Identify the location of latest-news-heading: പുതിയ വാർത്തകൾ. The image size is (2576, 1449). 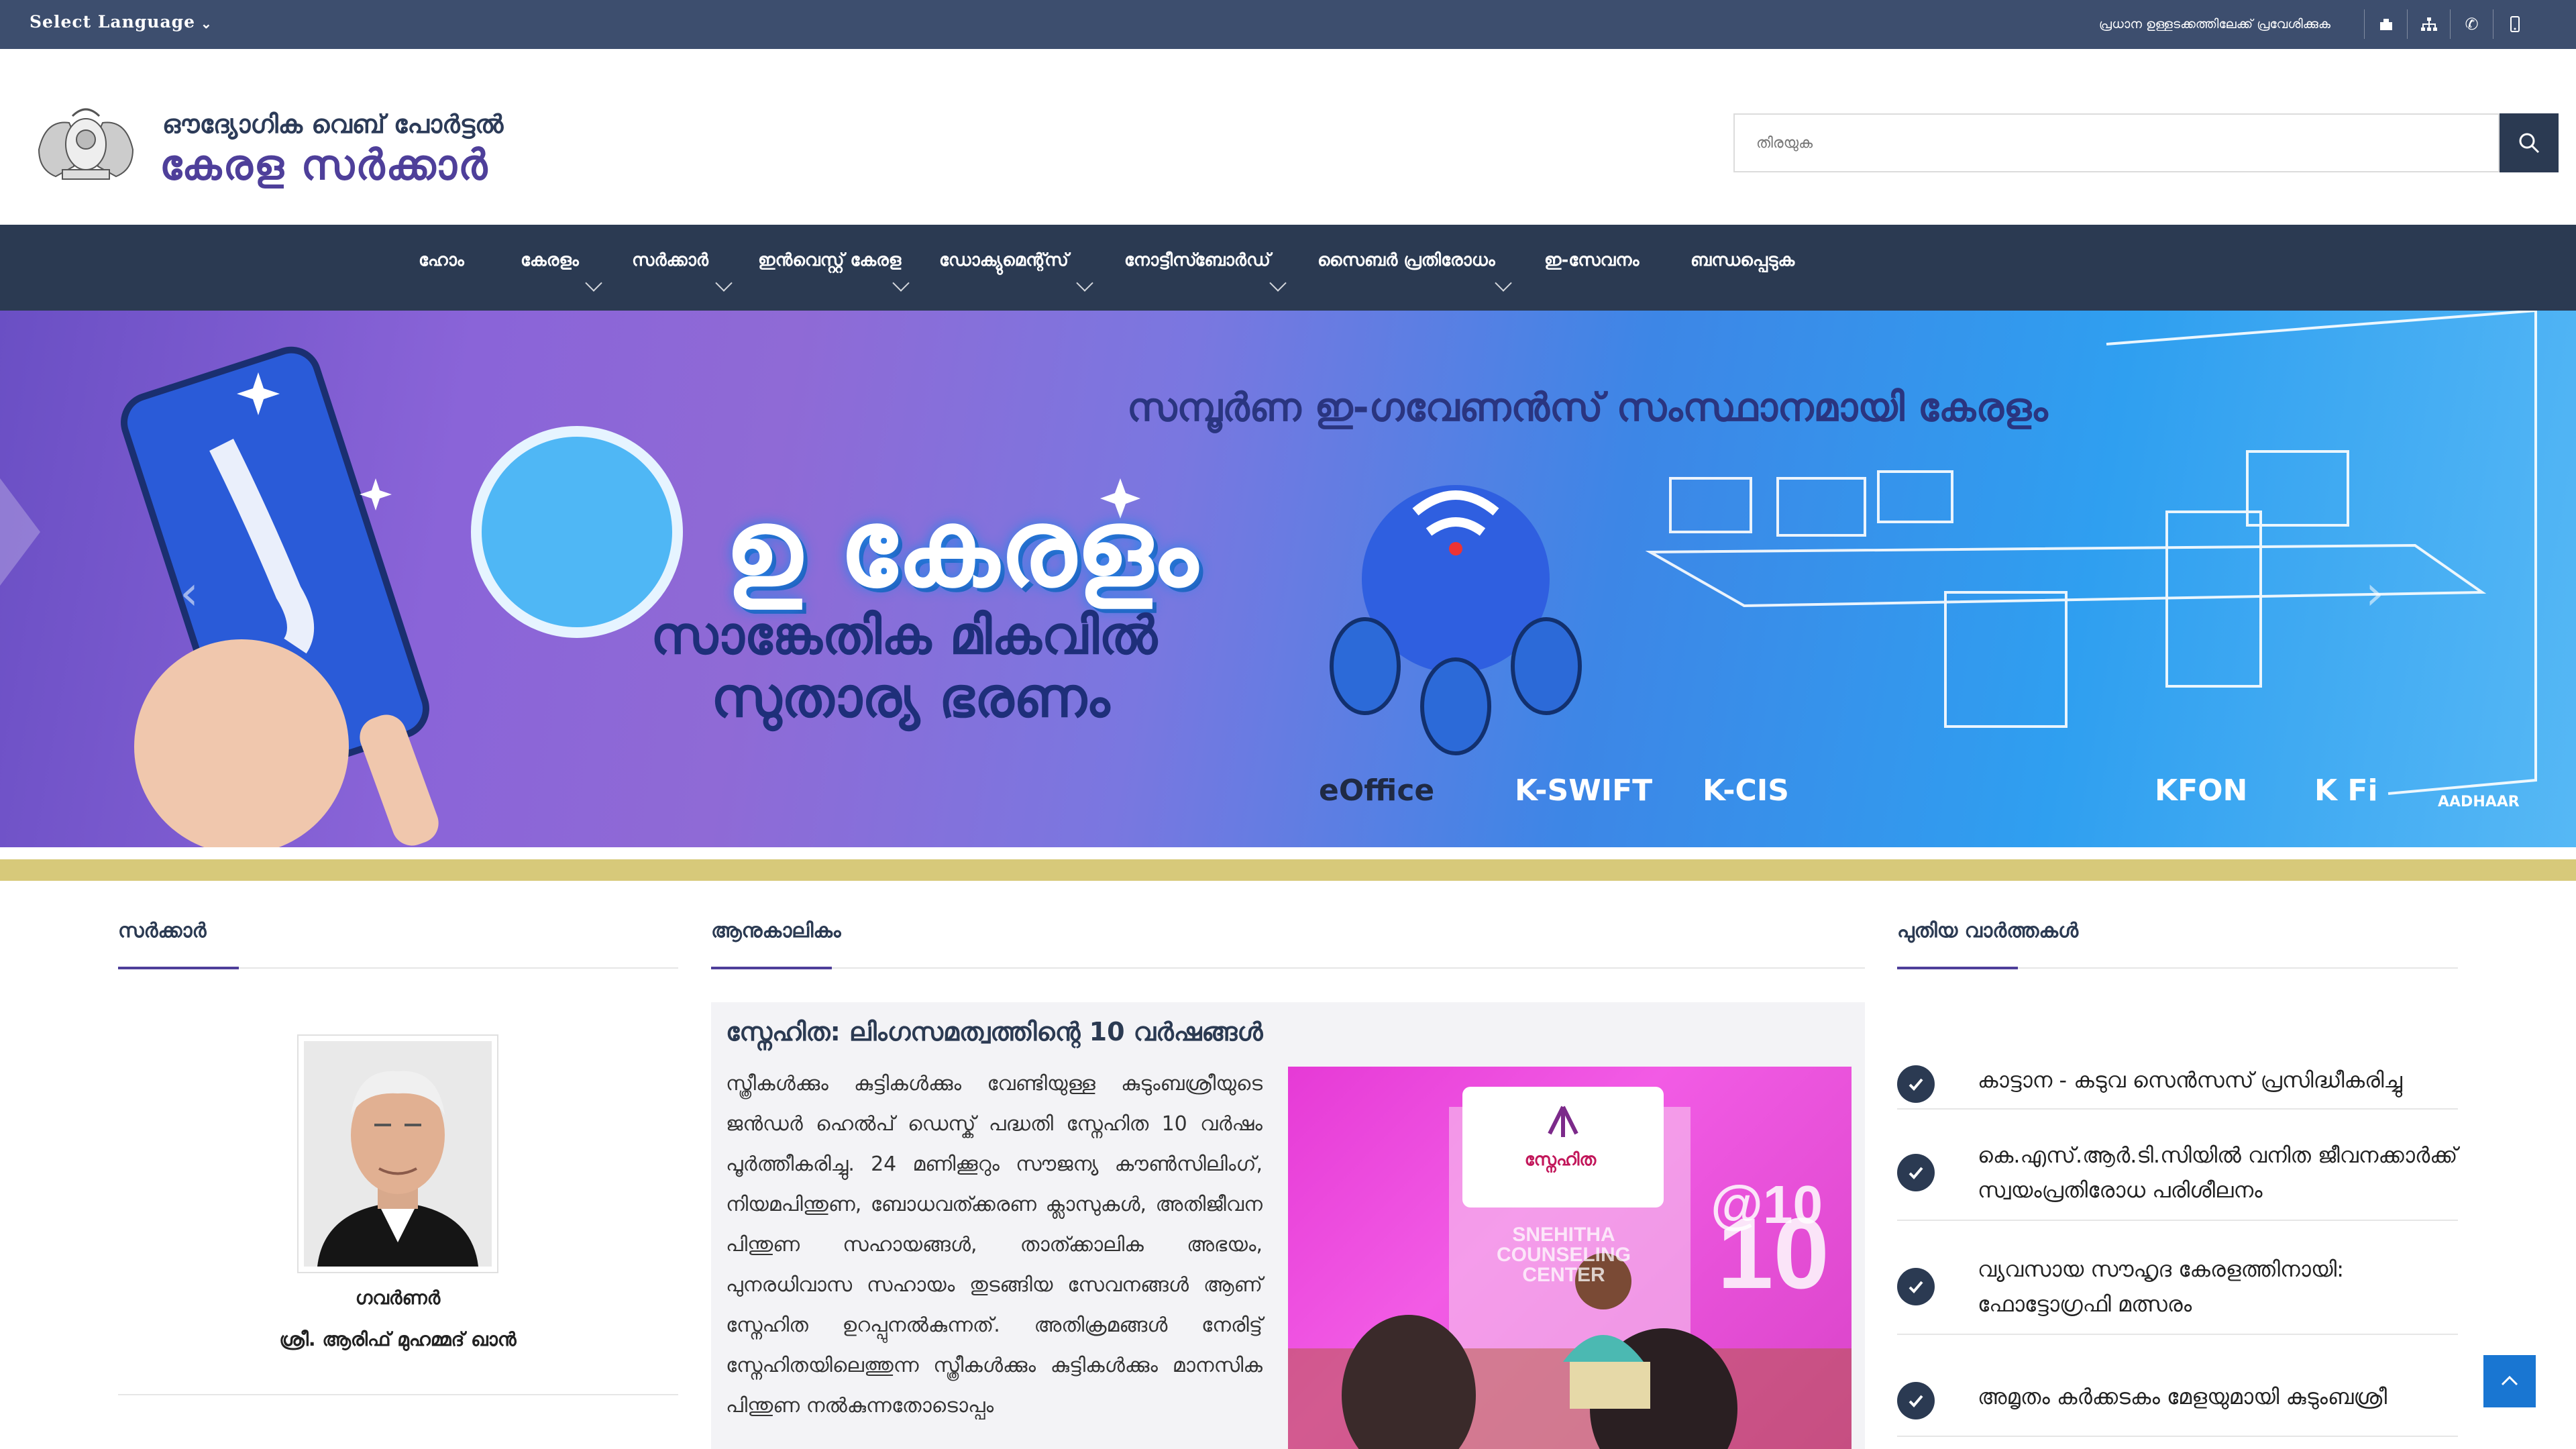
(1988, 931).